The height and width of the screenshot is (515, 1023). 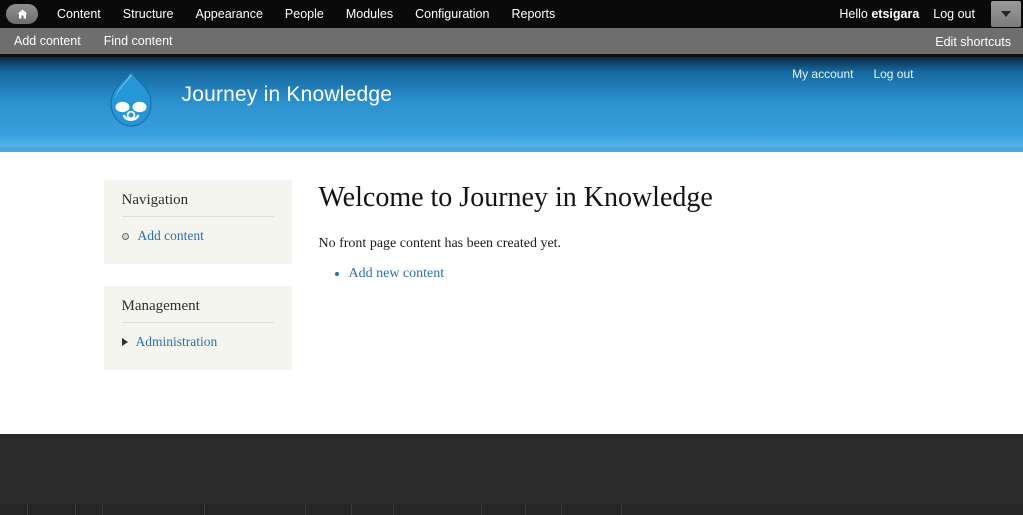 I want to click on content-action-list: Add new content, so click(x=516, y=274).